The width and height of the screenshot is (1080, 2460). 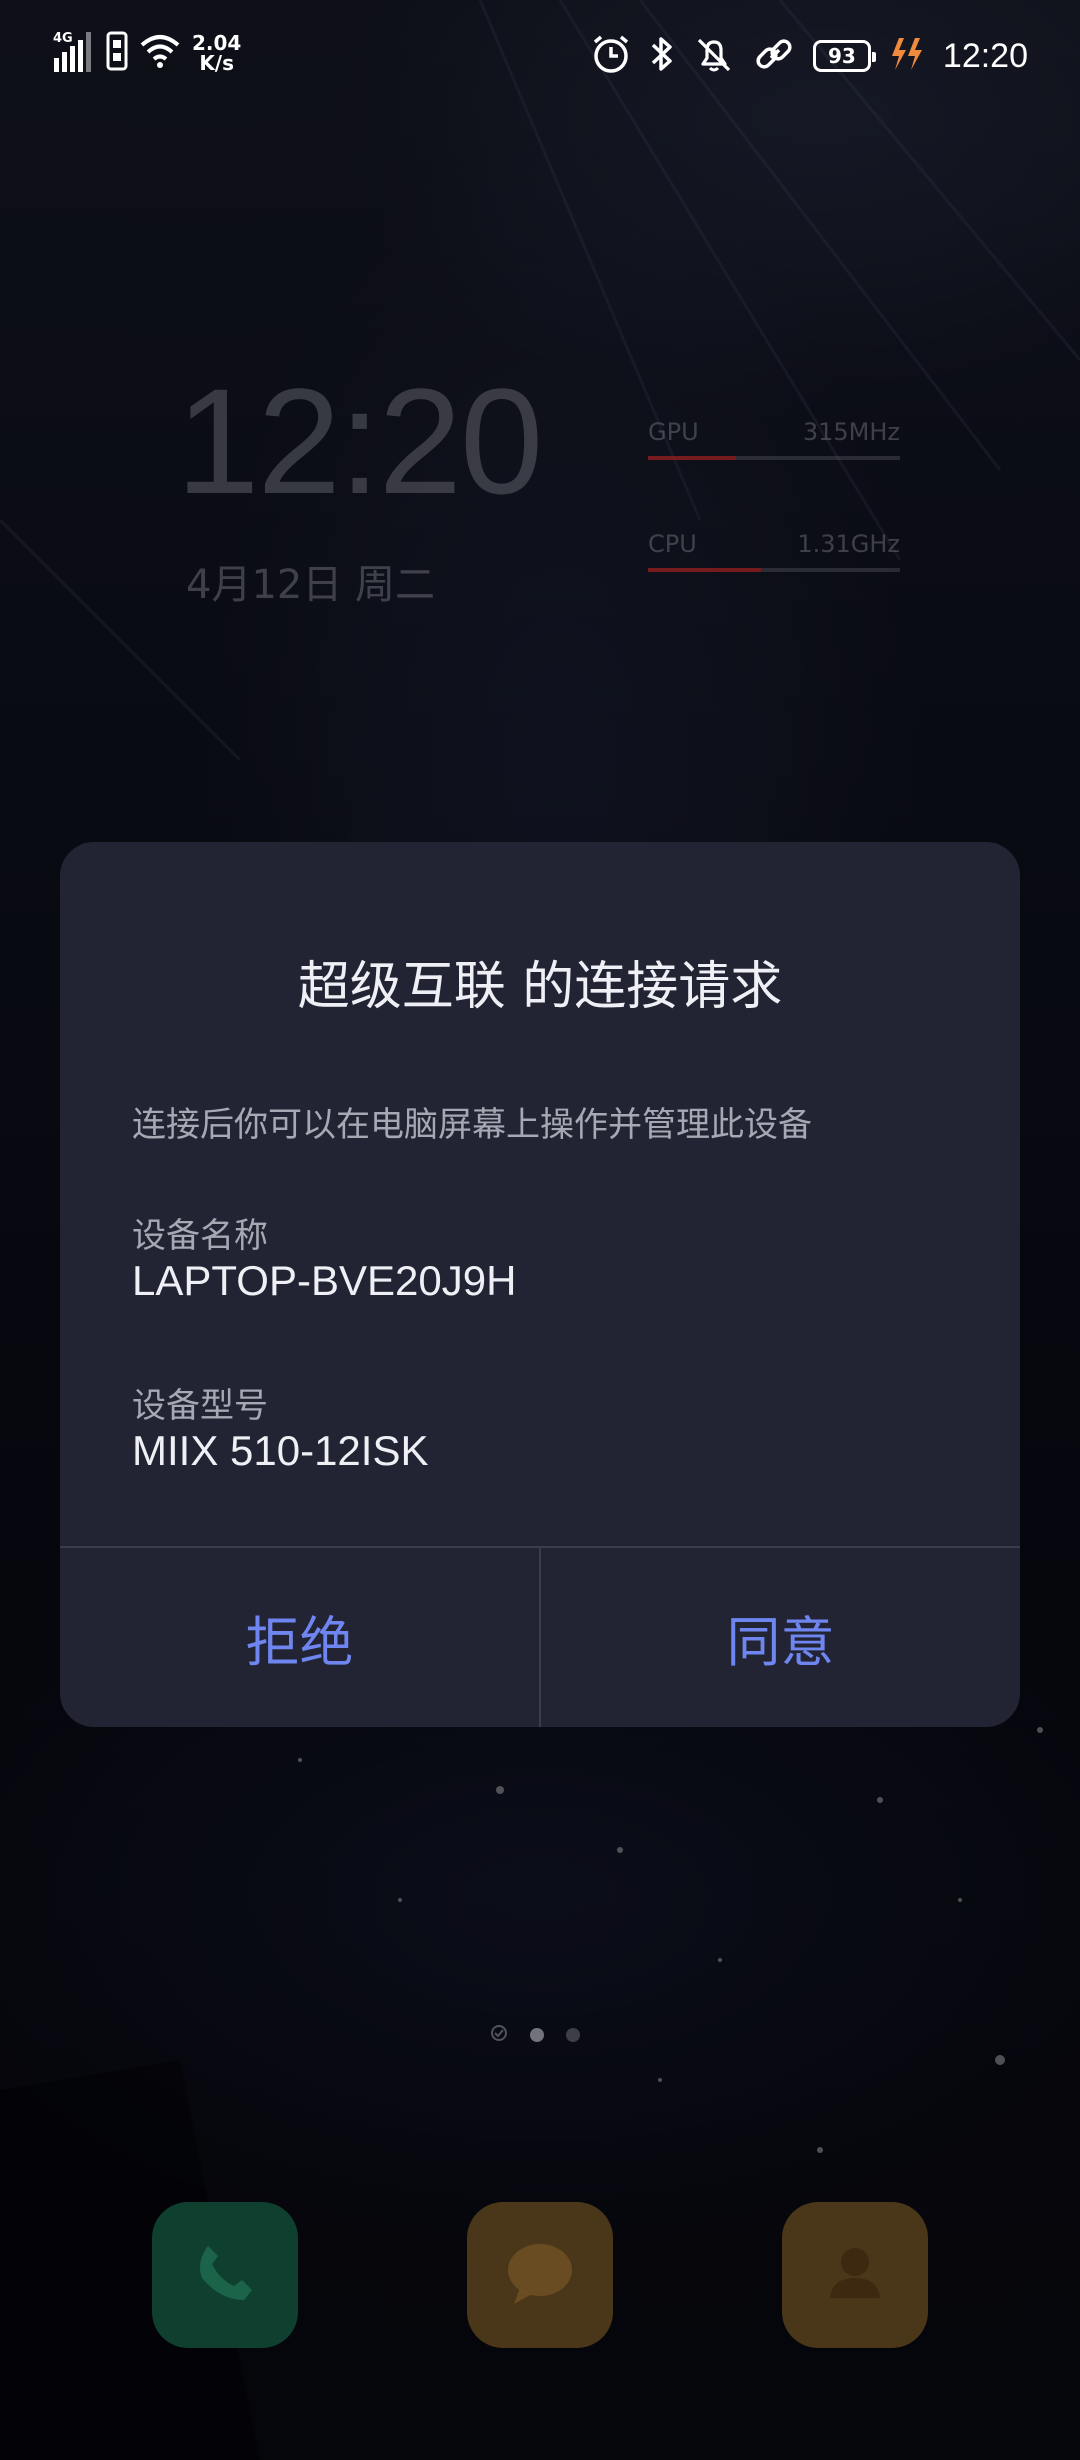 I want to click on battery-icon: 93, so click(x=844, y=56).